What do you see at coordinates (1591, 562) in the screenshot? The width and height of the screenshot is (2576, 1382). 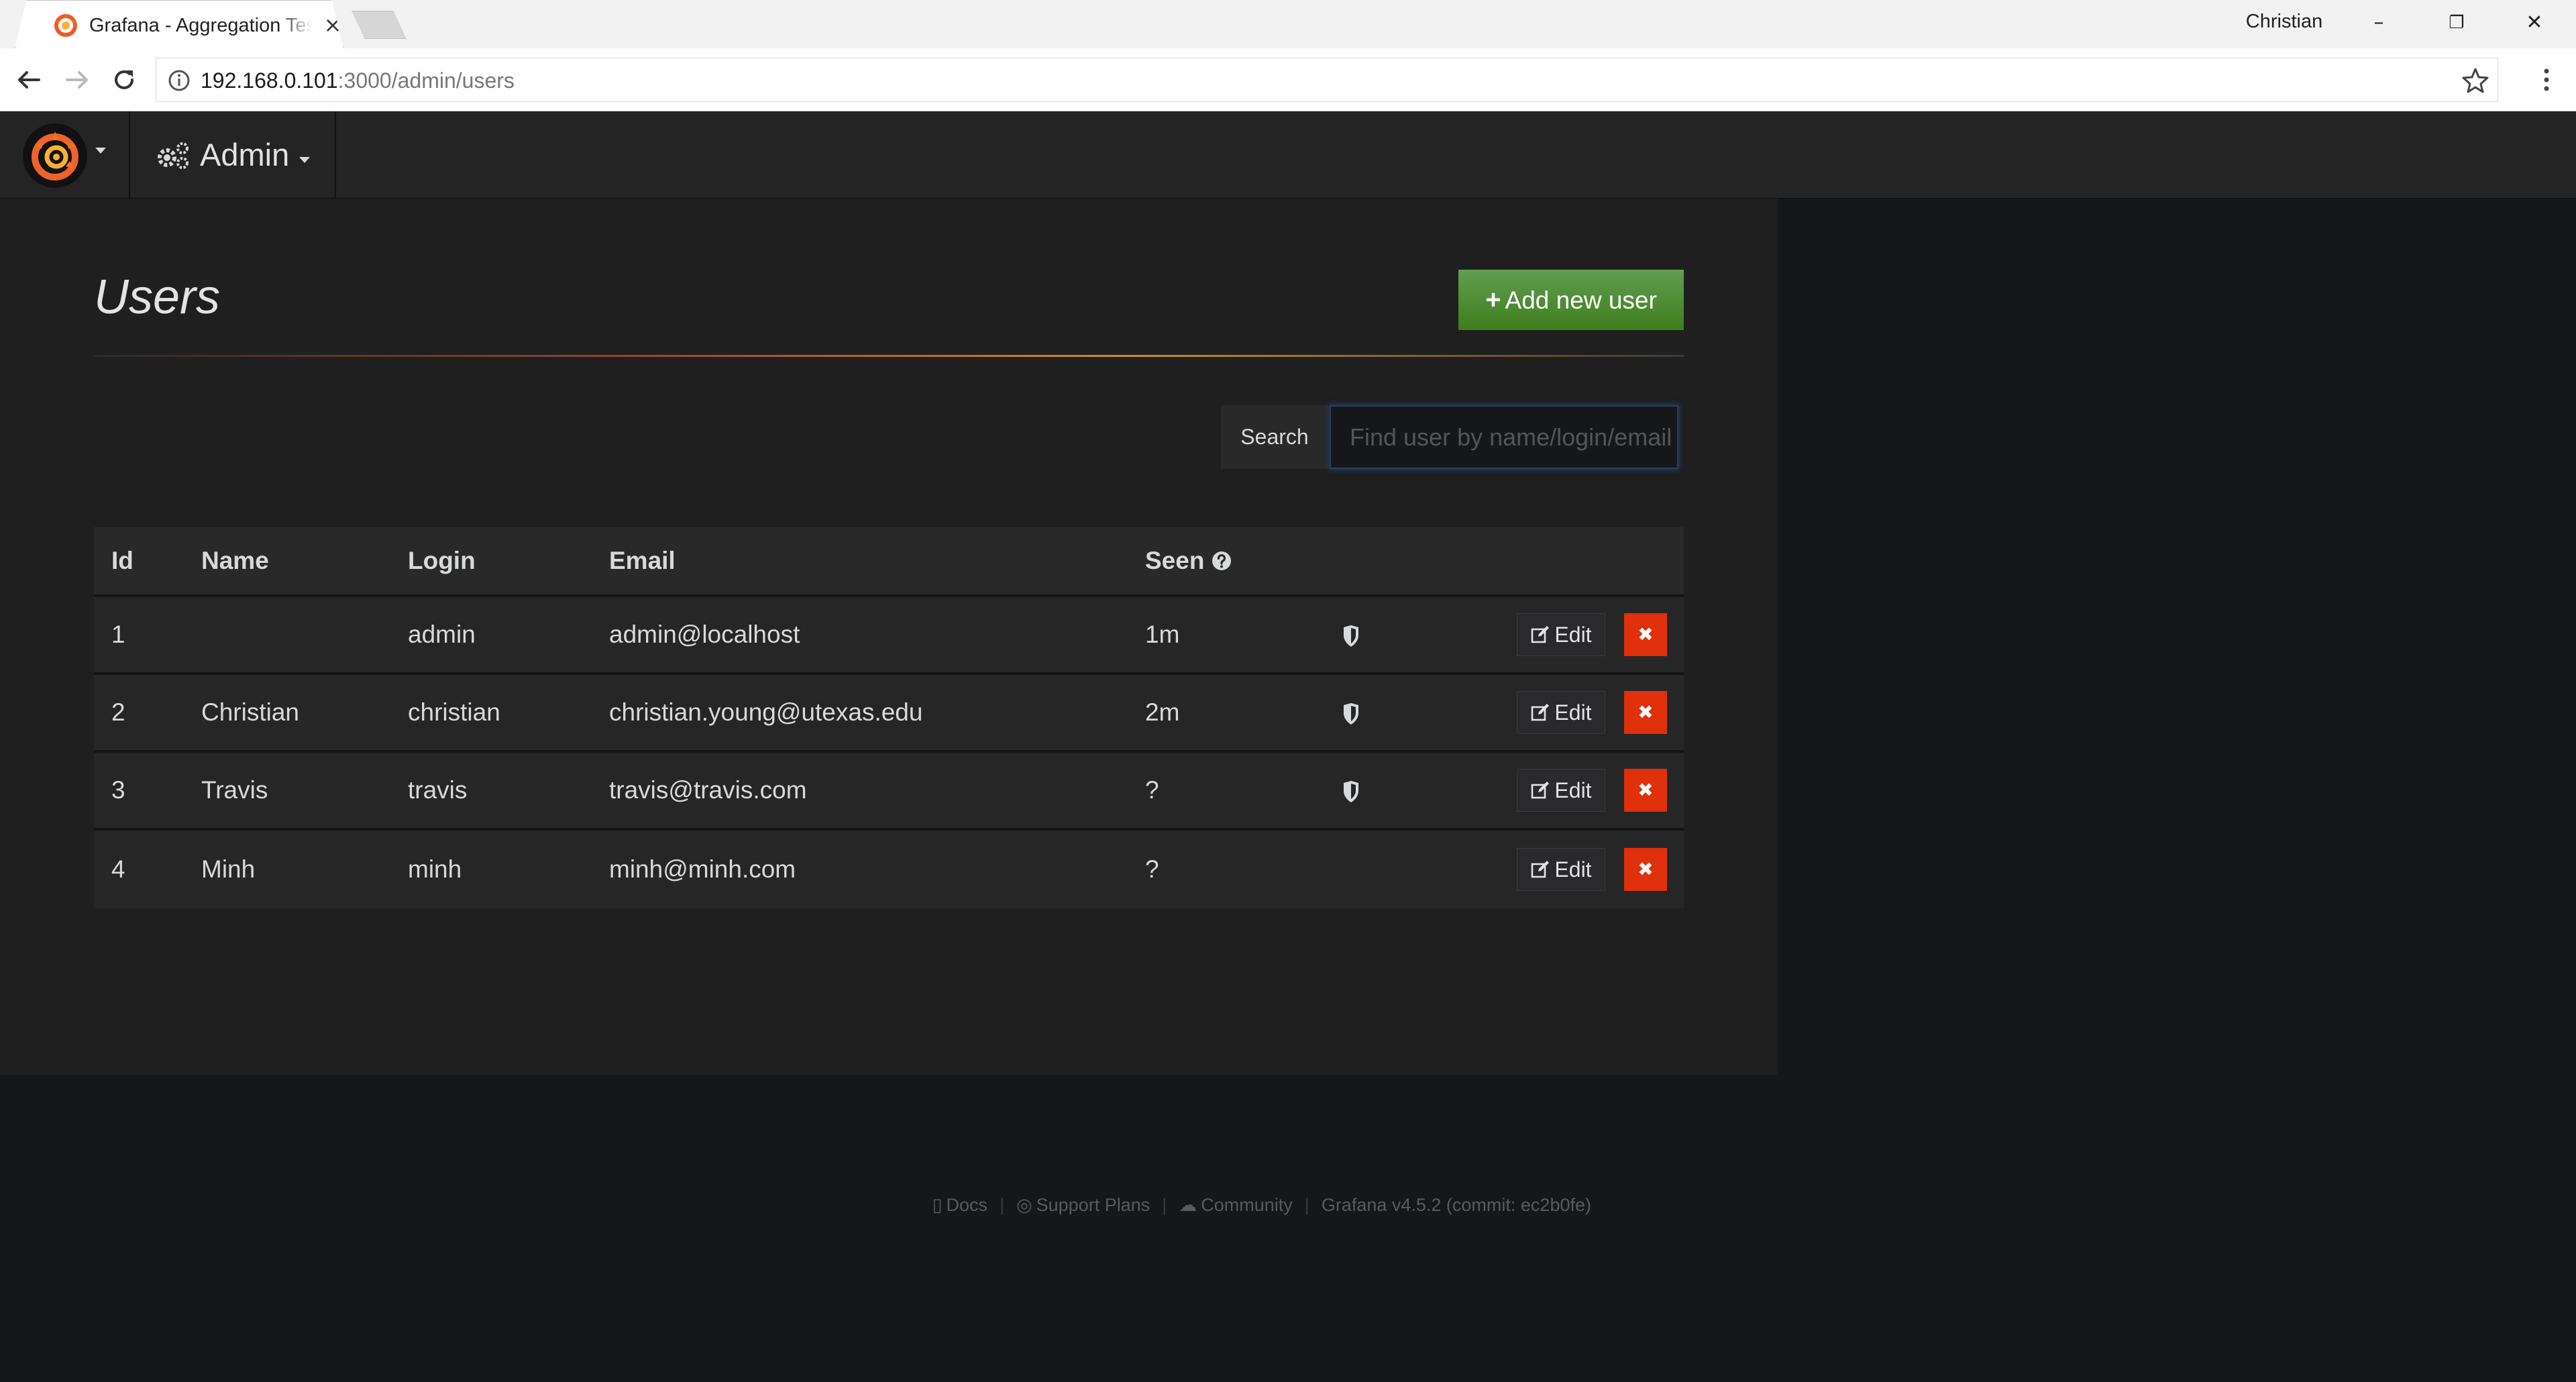 I see `header-actions` at bounding box center [1591, 562].